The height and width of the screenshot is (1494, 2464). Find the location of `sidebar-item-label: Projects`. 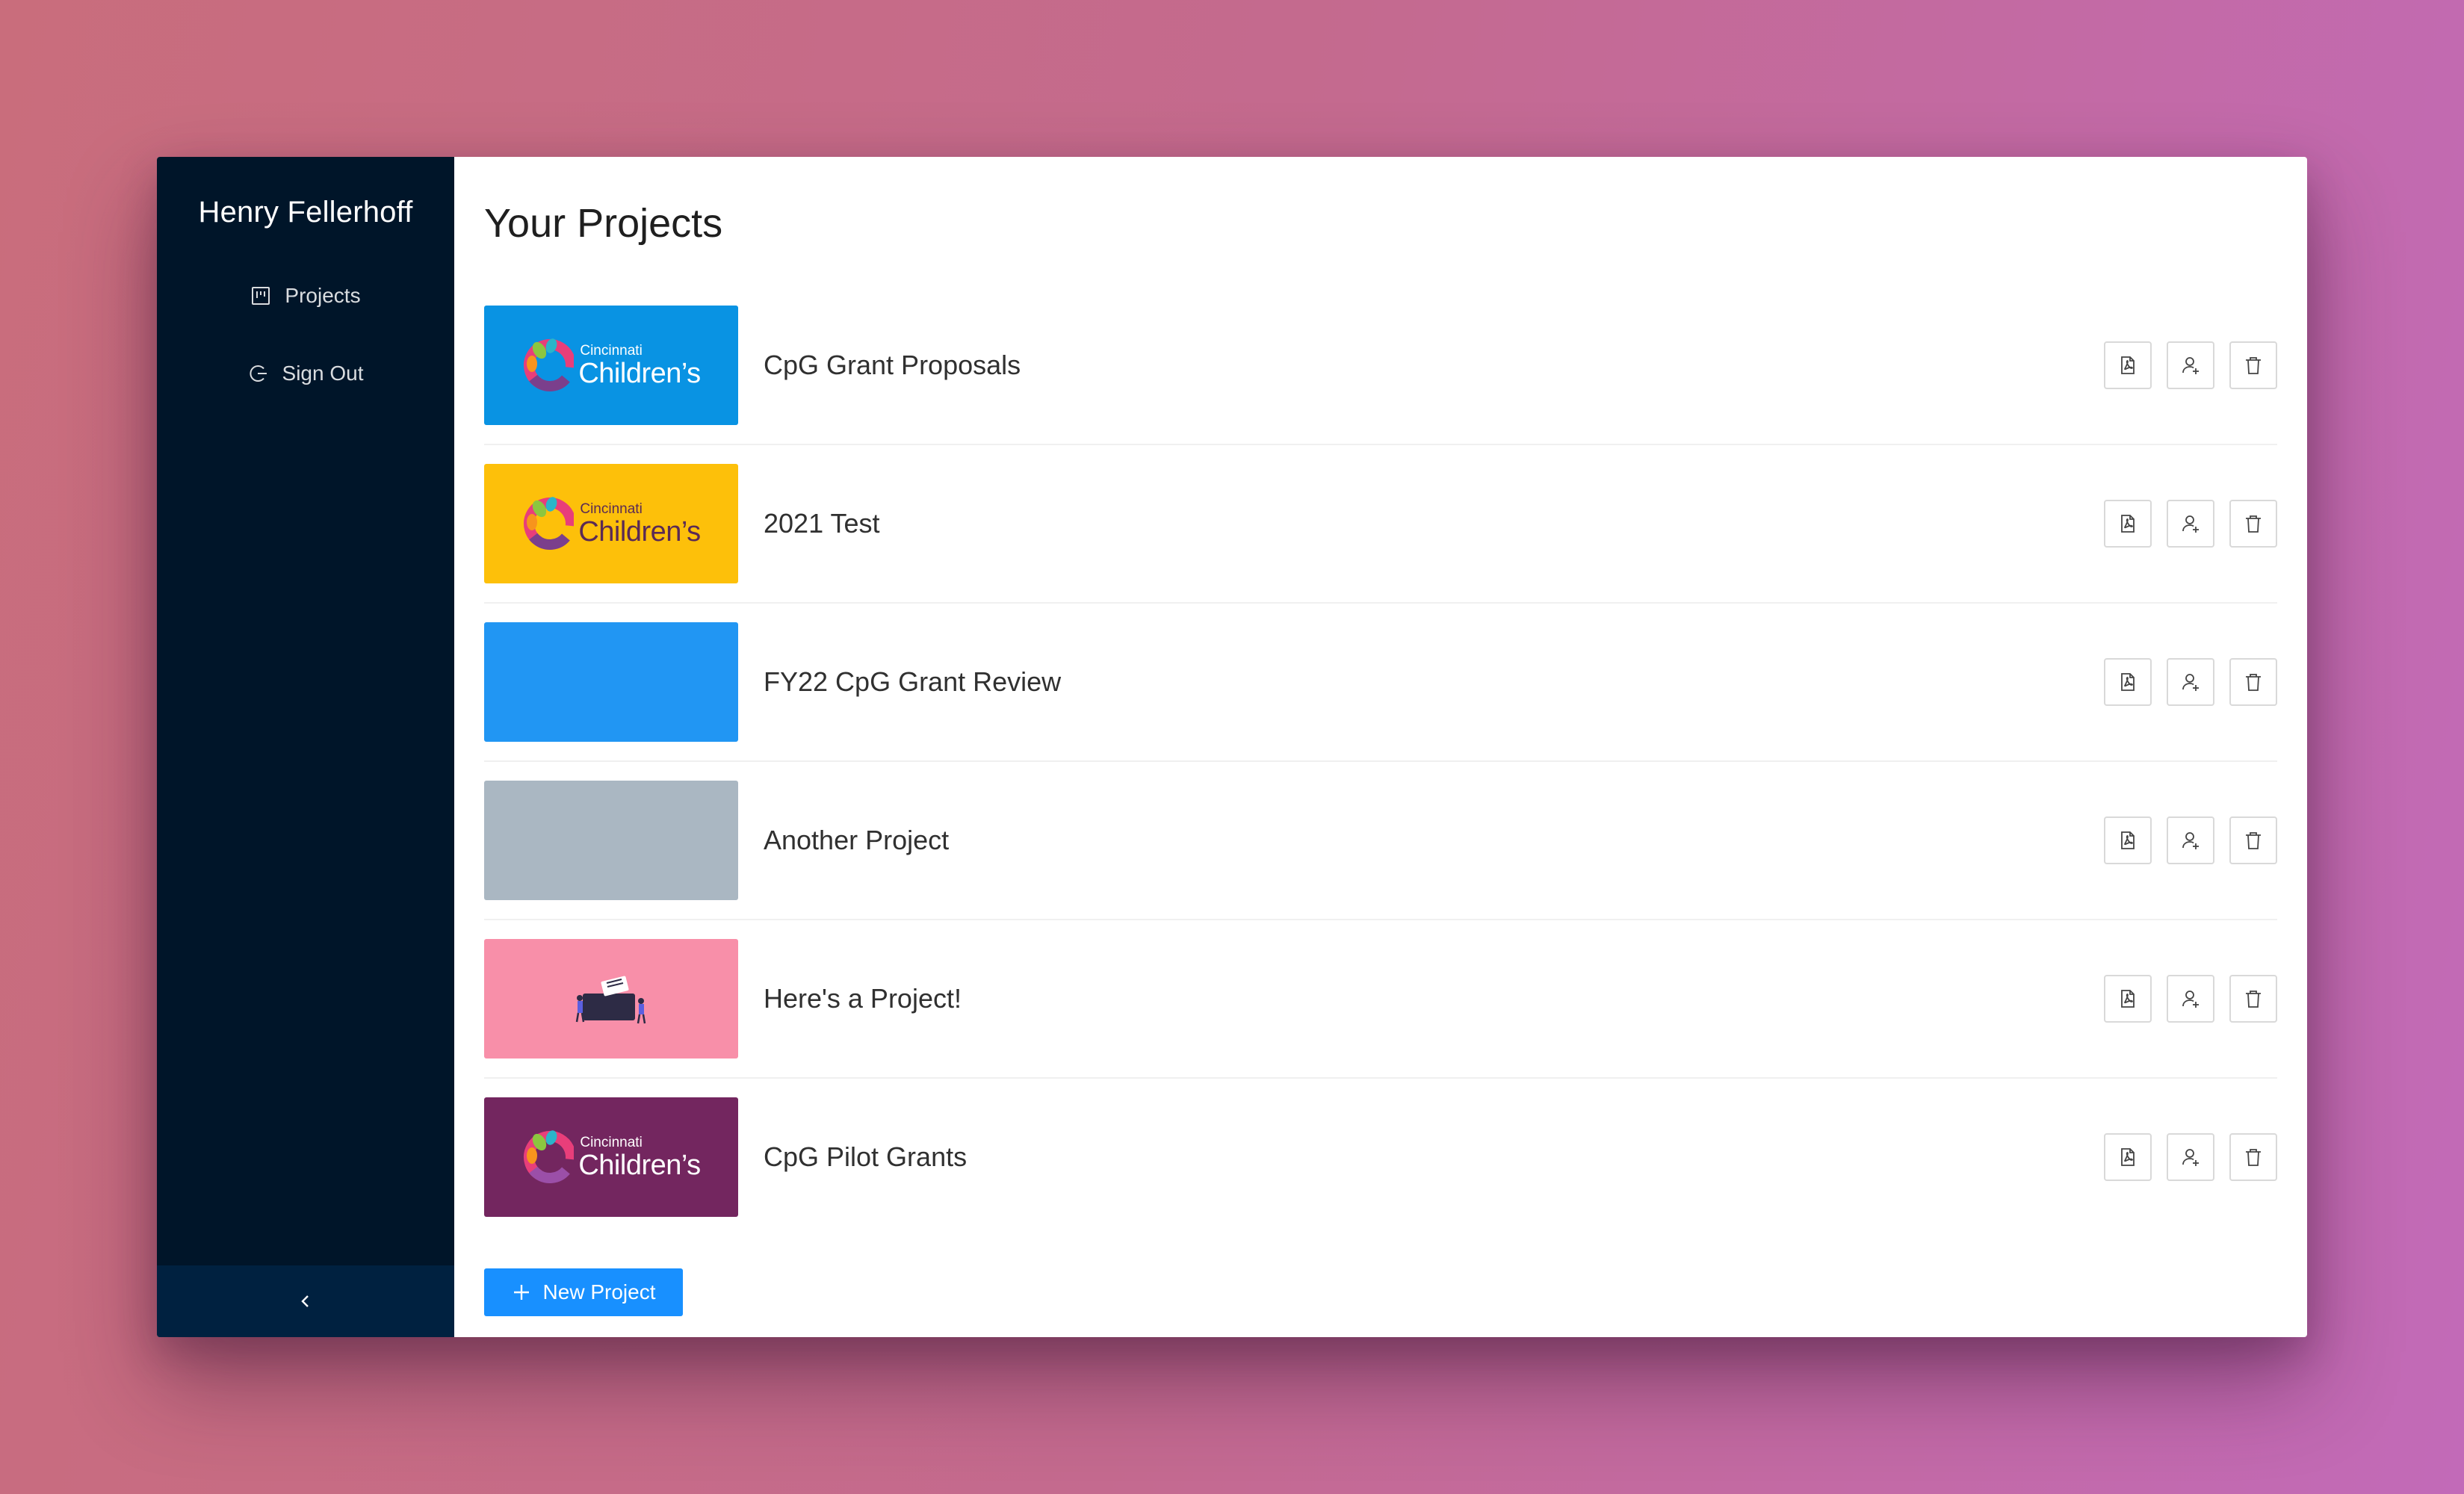

sidebar-item-label: Projects is located at coordinates (323, 295).